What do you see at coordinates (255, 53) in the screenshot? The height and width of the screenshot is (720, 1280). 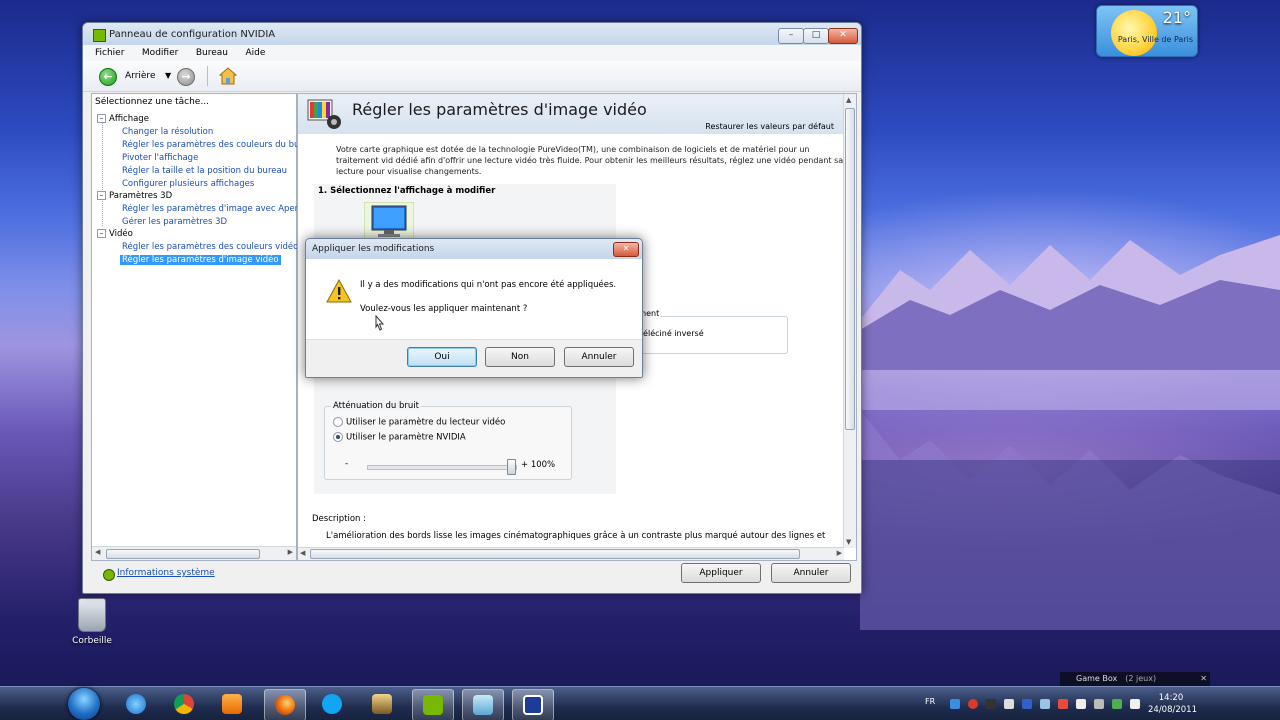 I see `menu-aide: Aide` at bounding box center [255, 53].